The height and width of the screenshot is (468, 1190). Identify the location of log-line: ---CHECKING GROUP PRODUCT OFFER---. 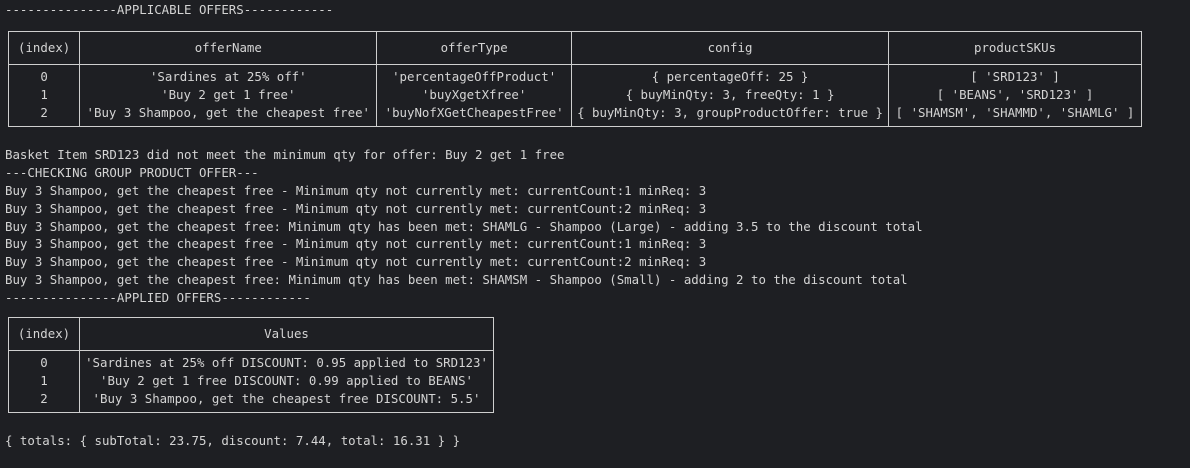
(132, 172).